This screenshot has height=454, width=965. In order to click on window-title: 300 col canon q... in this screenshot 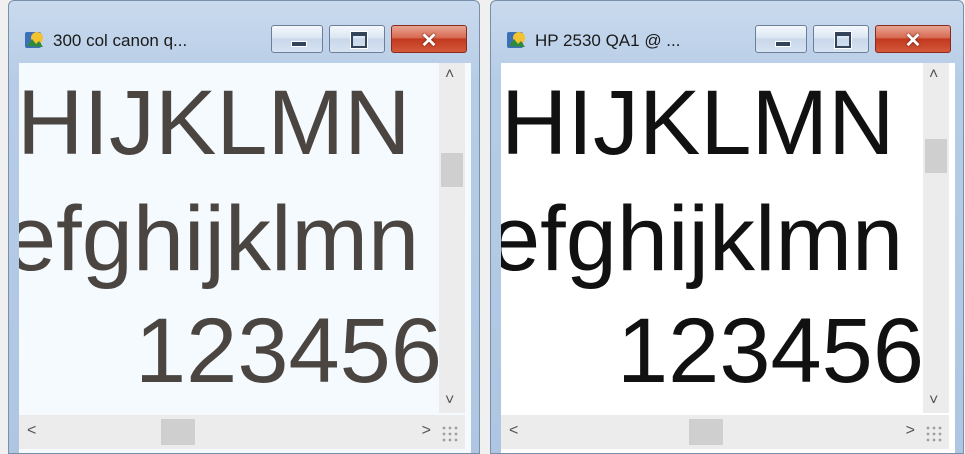, I will do `click(120, 40)`.